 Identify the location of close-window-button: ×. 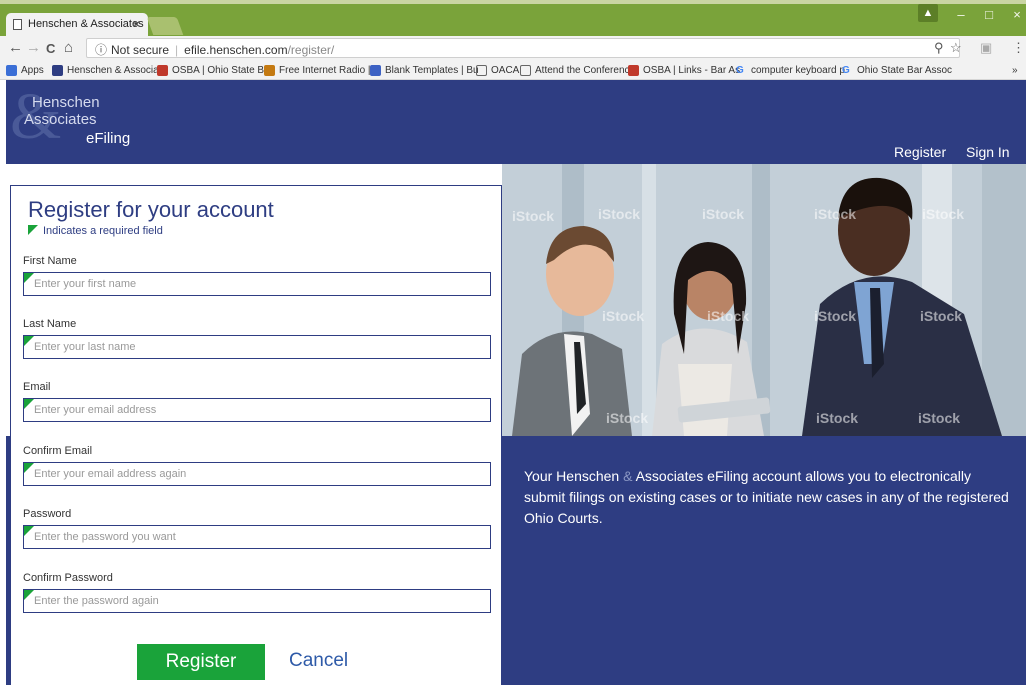
(1016, 15).